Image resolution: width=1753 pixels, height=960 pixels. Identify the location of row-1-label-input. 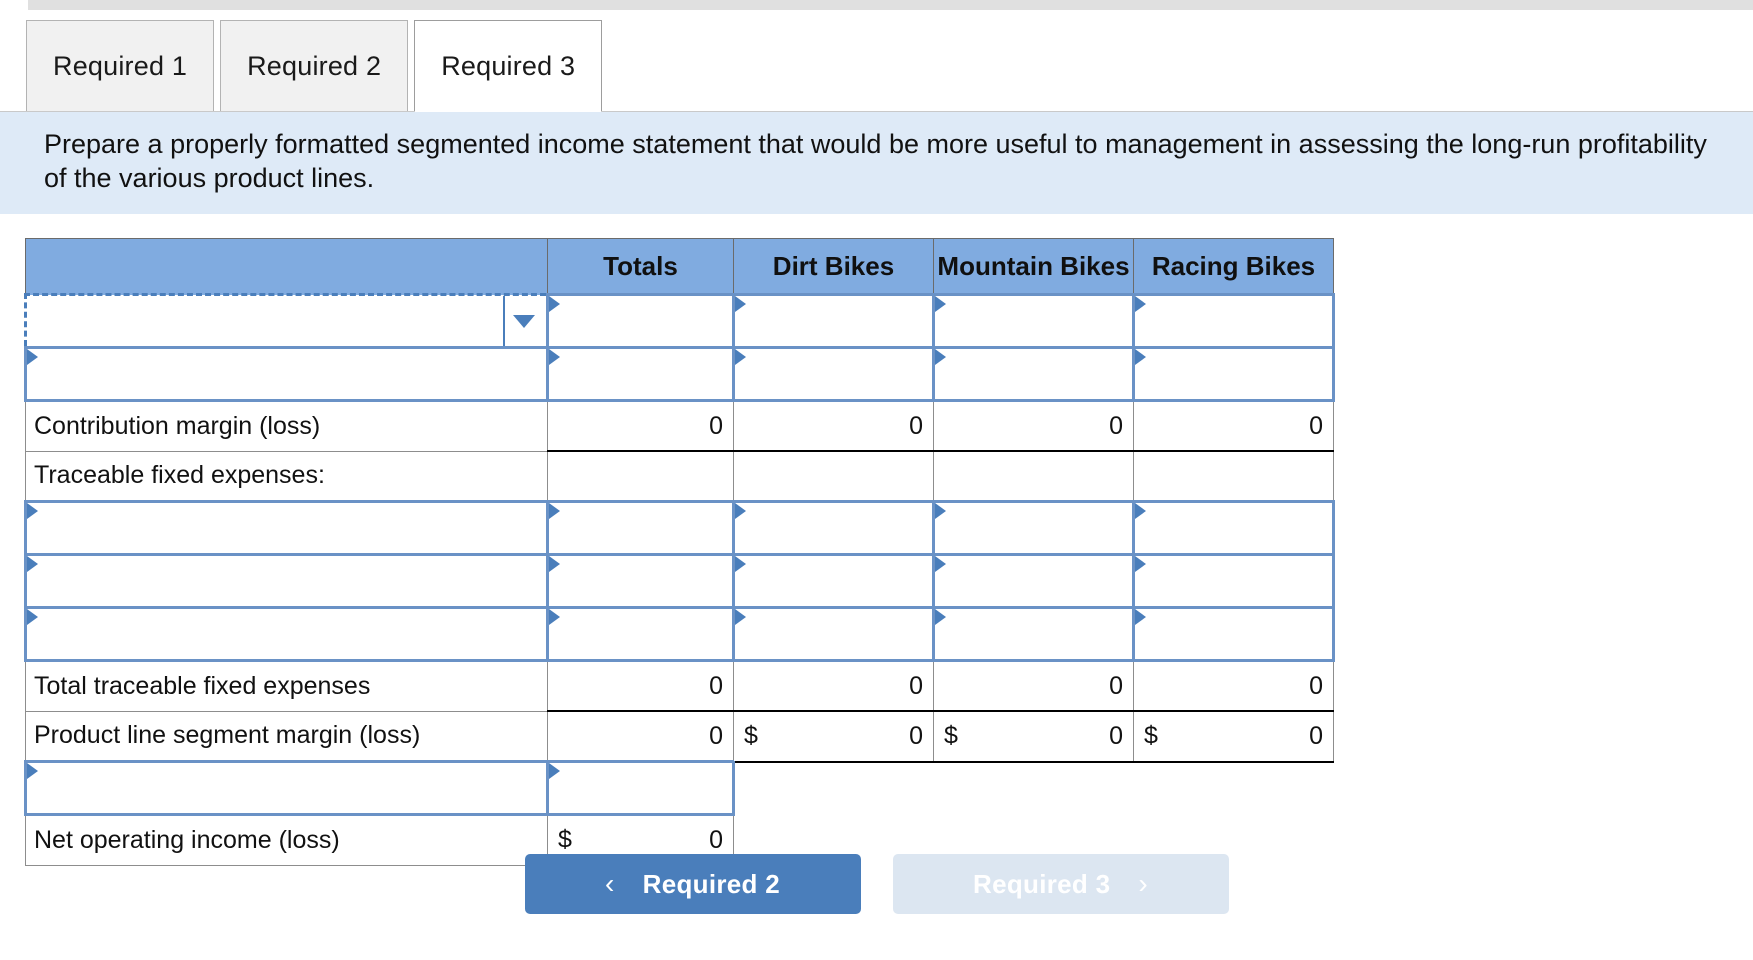
(286, 374).